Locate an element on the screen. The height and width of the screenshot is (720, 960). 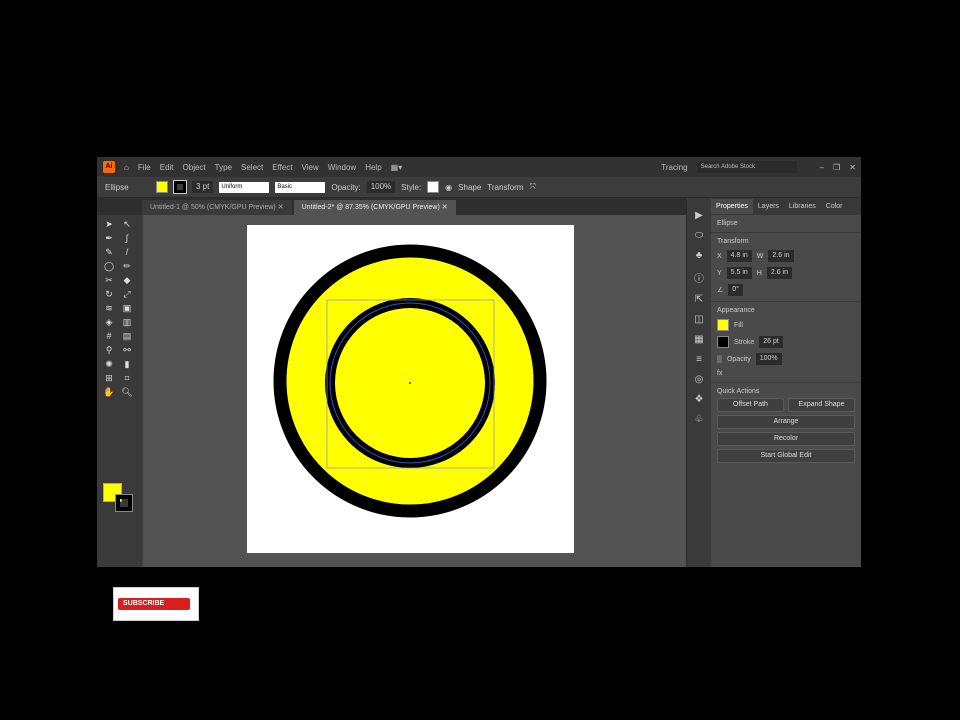
document-tab: Untitled-1 @ 50% (CMYK/GPU Preview) ✕ is located at coordinates (217, 207).